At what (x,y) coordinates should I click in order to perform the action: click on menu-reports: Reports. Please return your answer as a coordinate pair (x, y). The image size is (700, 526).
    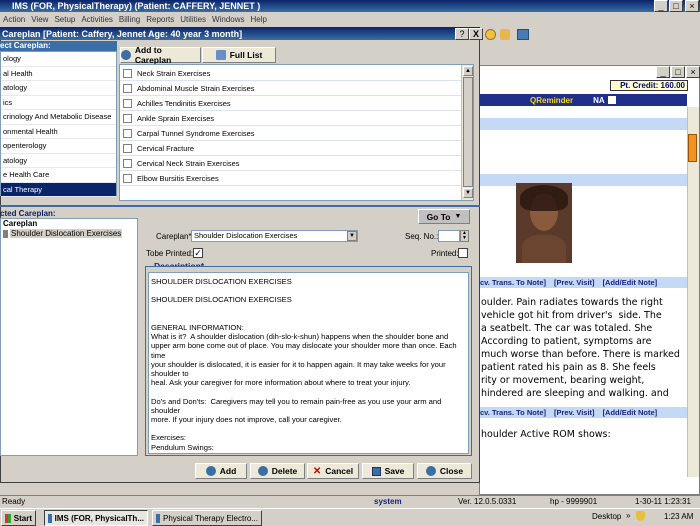
    Looking at the image, I should click on (160, 19).